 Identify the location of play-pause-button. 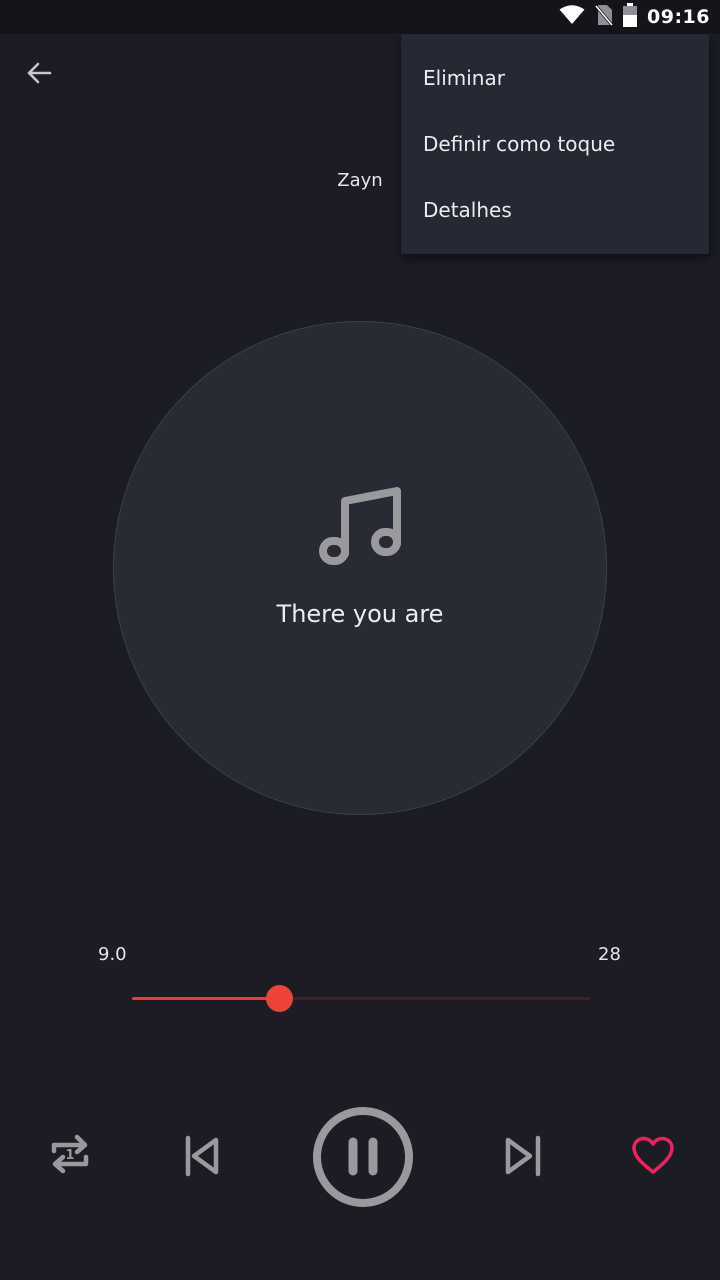
(363, 1159).